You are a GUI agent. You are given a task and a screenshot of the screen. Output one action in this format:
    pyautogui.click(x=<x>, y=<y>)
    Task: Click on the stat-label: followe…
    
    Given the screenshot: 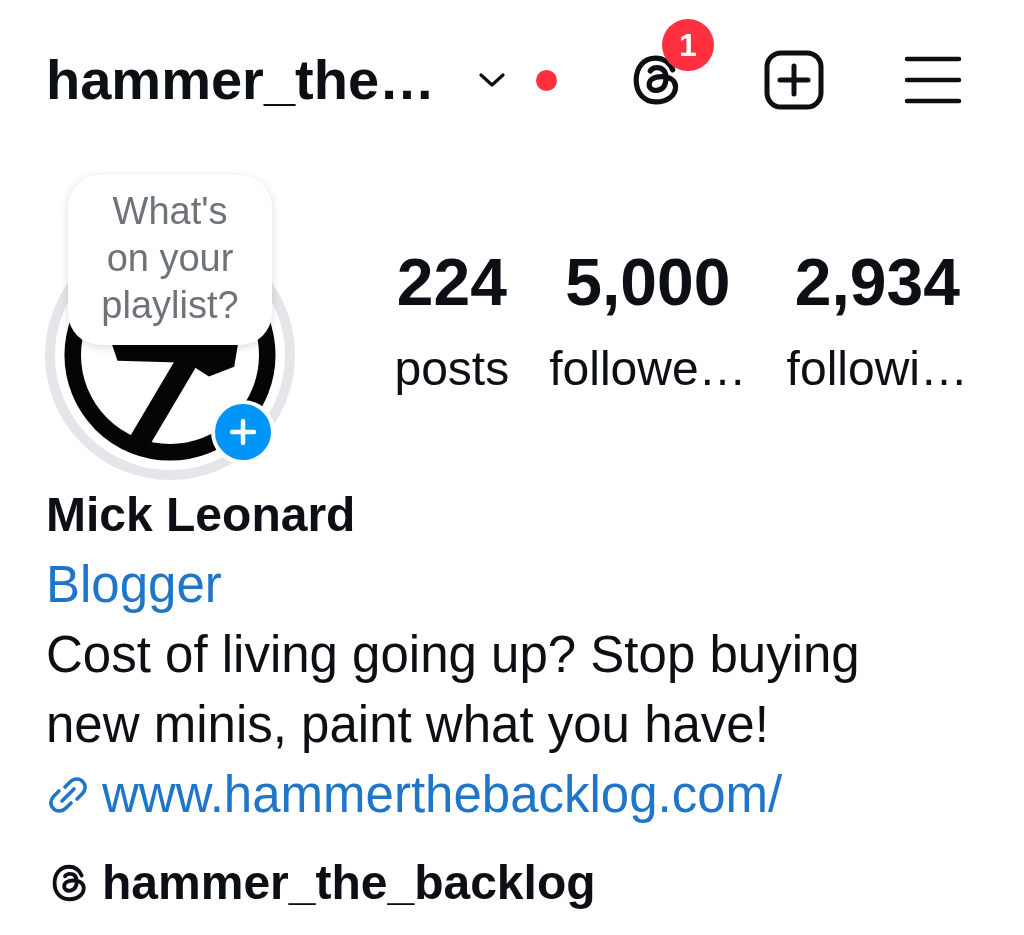 What is the action you would take?
    pyautogui.click(x=648, y=369)
    